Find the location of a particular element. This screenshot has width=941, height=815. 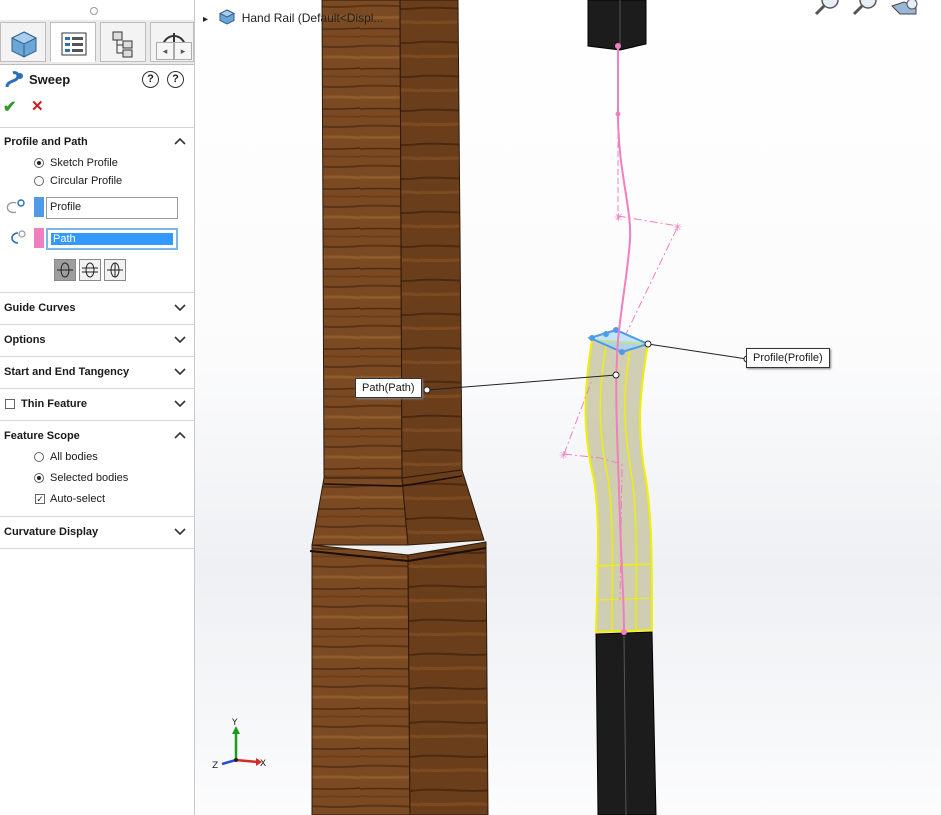

tab-scroll-buttons: ◂ ▸ is located at coordinates (174, 51).